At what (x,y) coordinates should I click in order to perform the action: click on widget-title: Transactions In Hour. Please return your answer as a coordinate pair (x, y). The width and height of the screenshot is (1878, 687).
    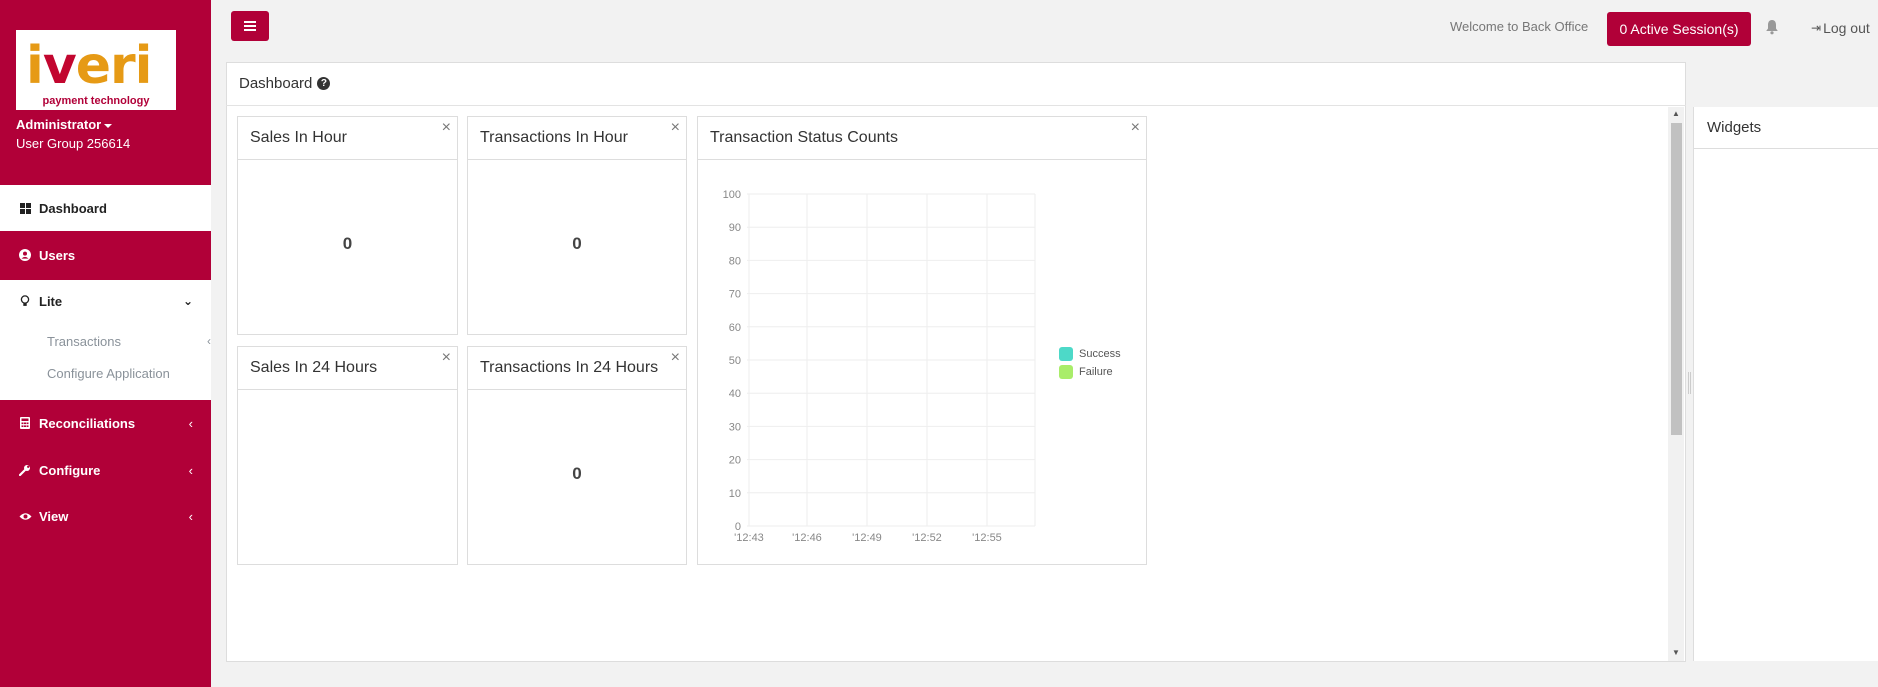
    Looking at the image, I should click on (554, 137).